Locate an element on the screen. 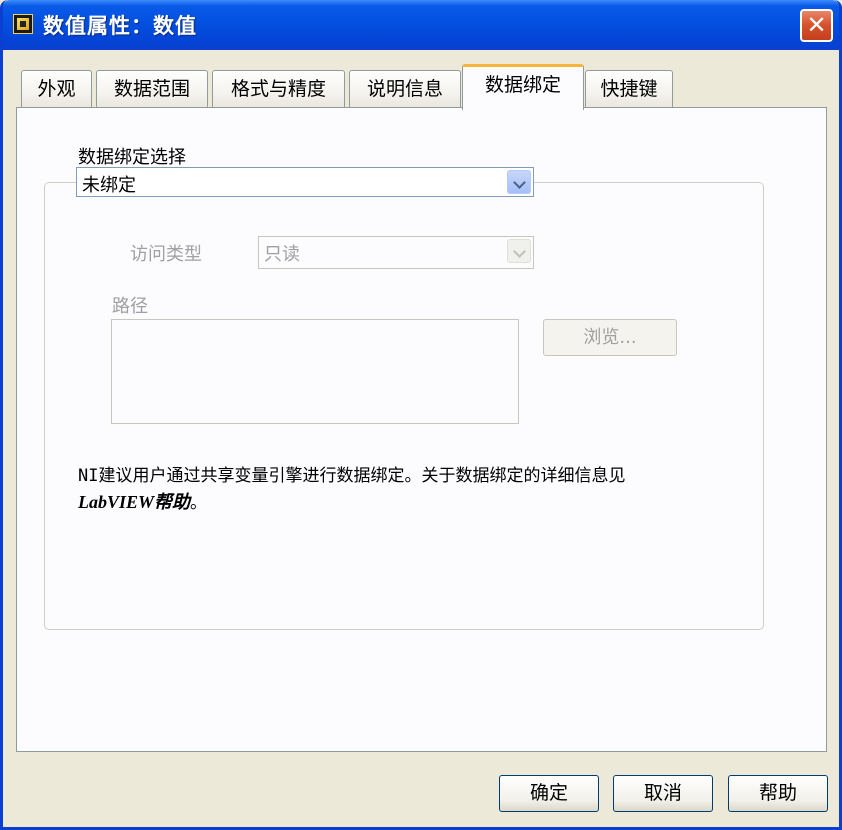 Image resolution: width=842 pixels, height=830 pixels. tab-documentation: 说明信息 is located at coordinates (405, 89).